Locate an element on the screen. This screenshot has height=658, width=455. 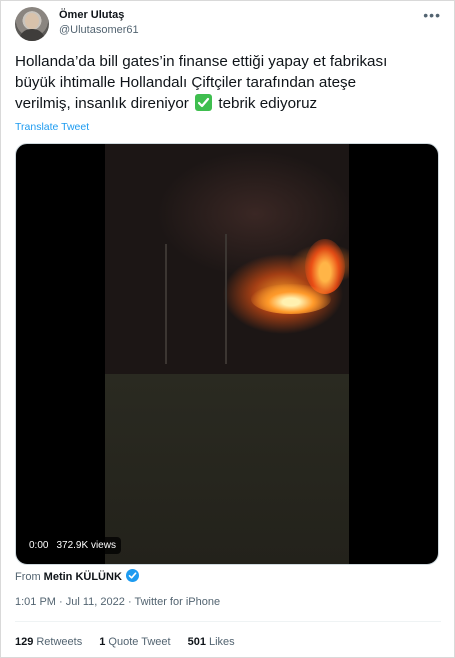
likes-label: Likes is located at coordinates (222, 642).